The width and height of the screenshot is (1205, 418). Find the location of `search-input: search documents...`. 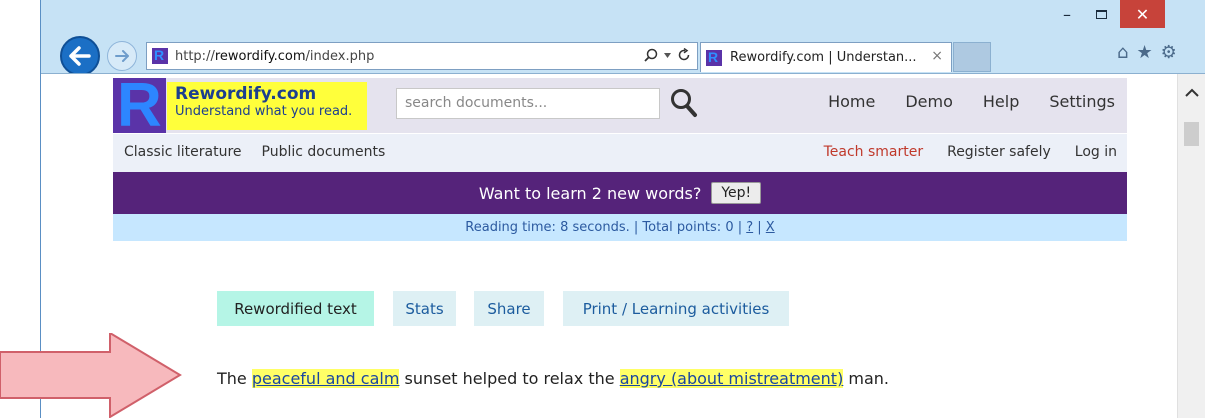

search-input: search documents... is located at coordinates (528, 103).